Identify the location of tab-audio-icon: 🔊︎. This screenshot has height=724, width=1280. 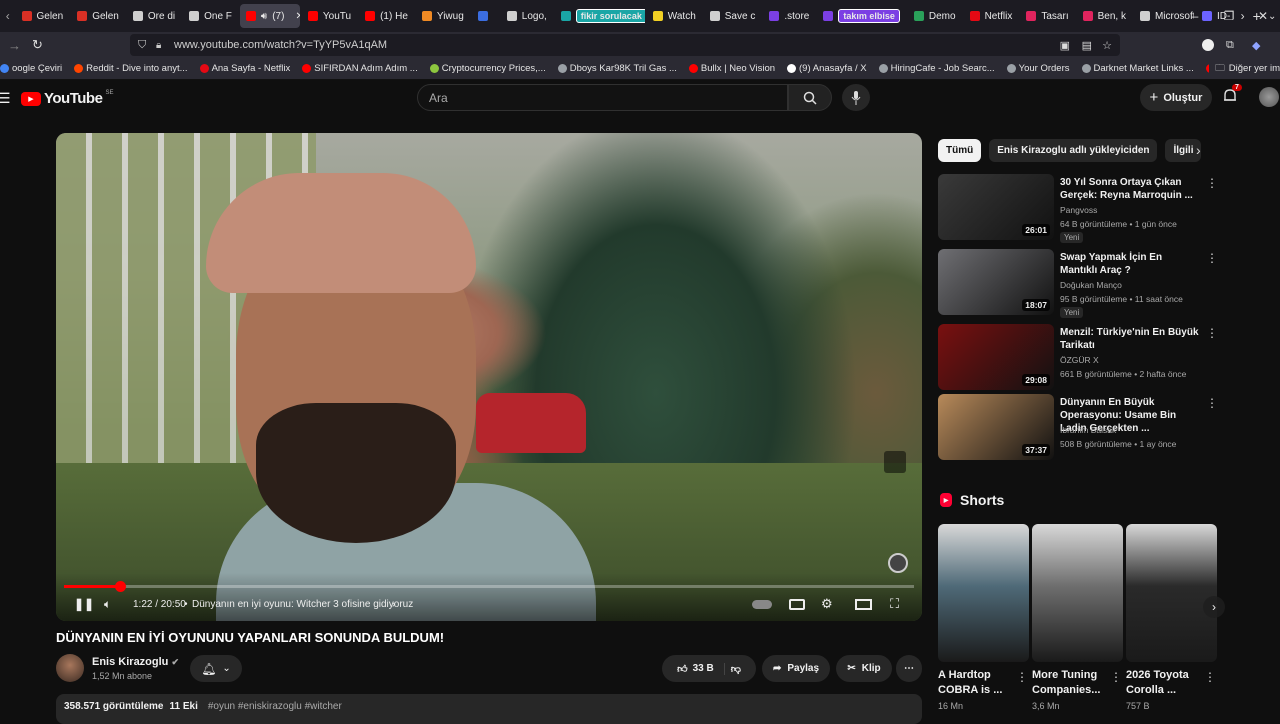
(264, 16).